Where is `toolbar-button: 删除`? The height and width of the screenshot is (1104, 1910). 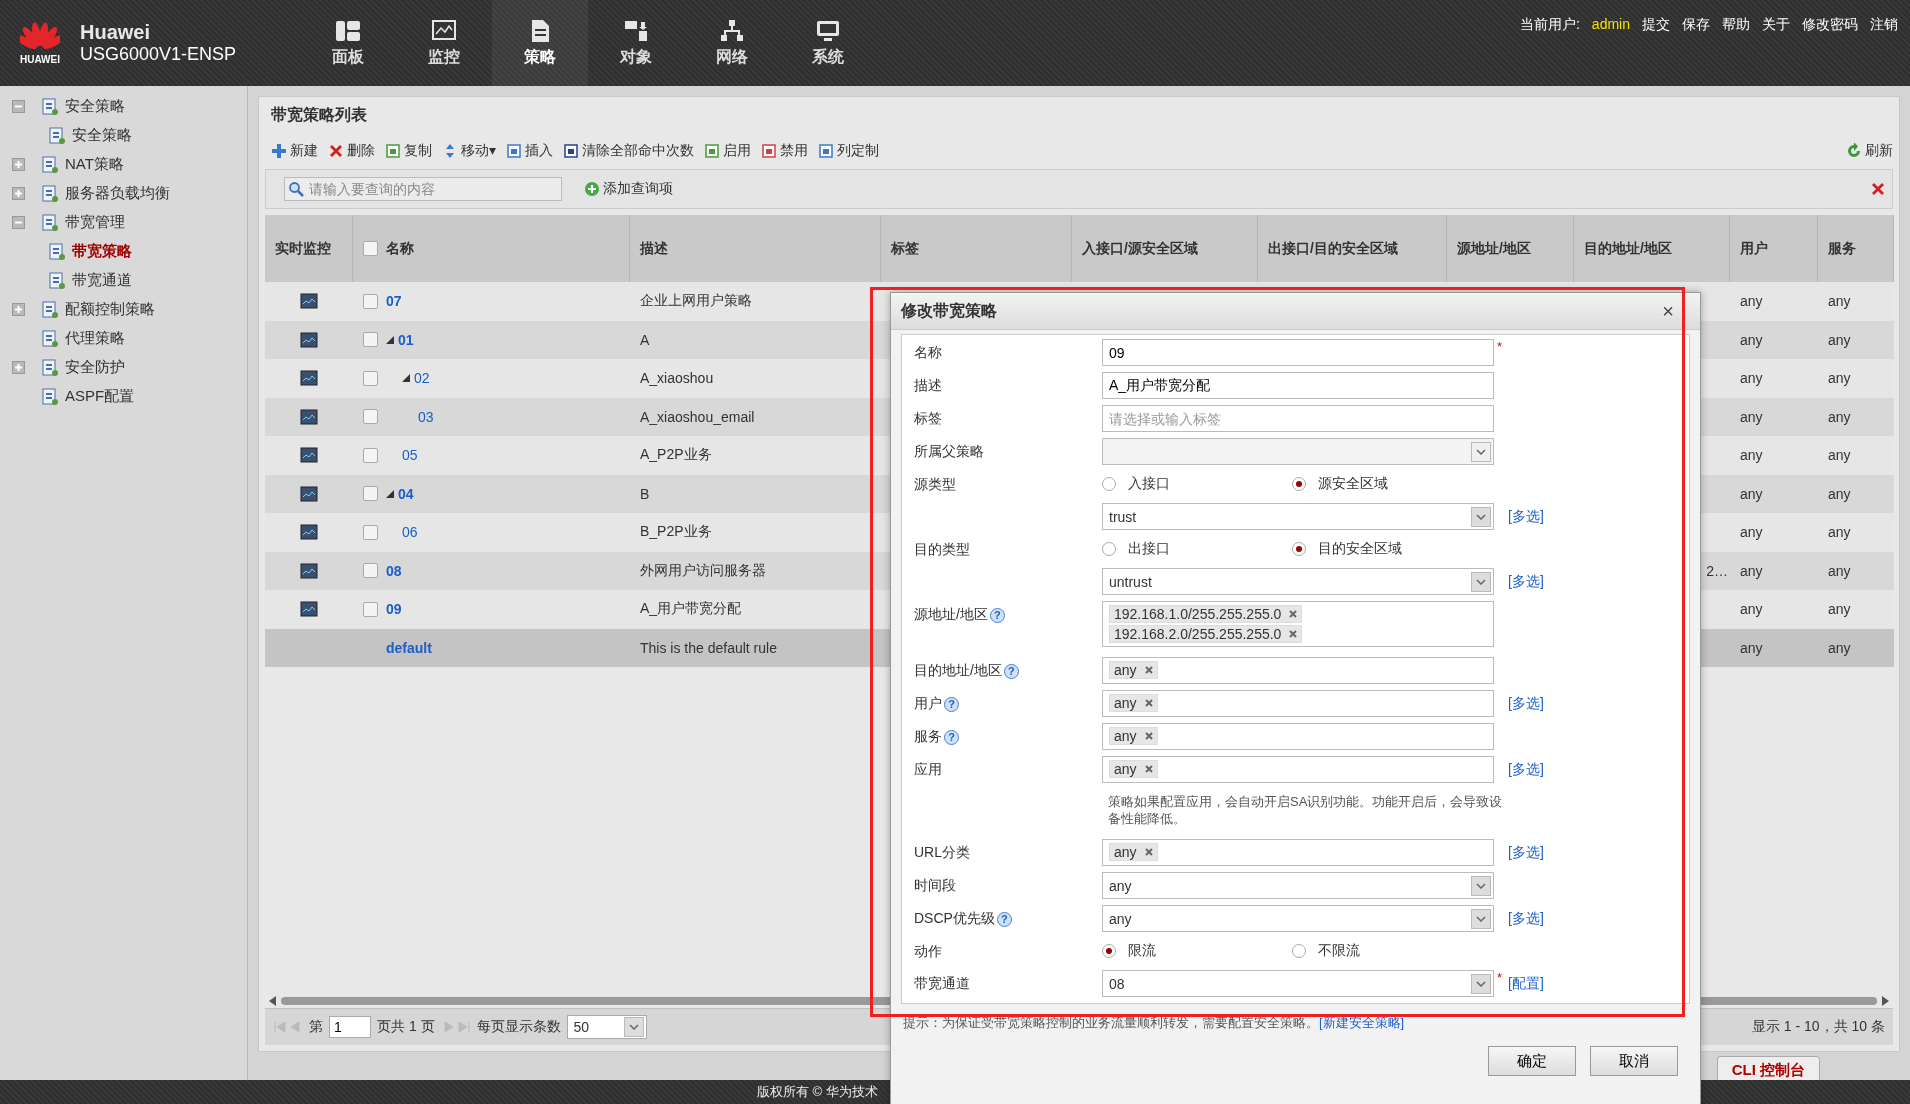 toolbar-button: 删除 is located at coordinates (351, 151).